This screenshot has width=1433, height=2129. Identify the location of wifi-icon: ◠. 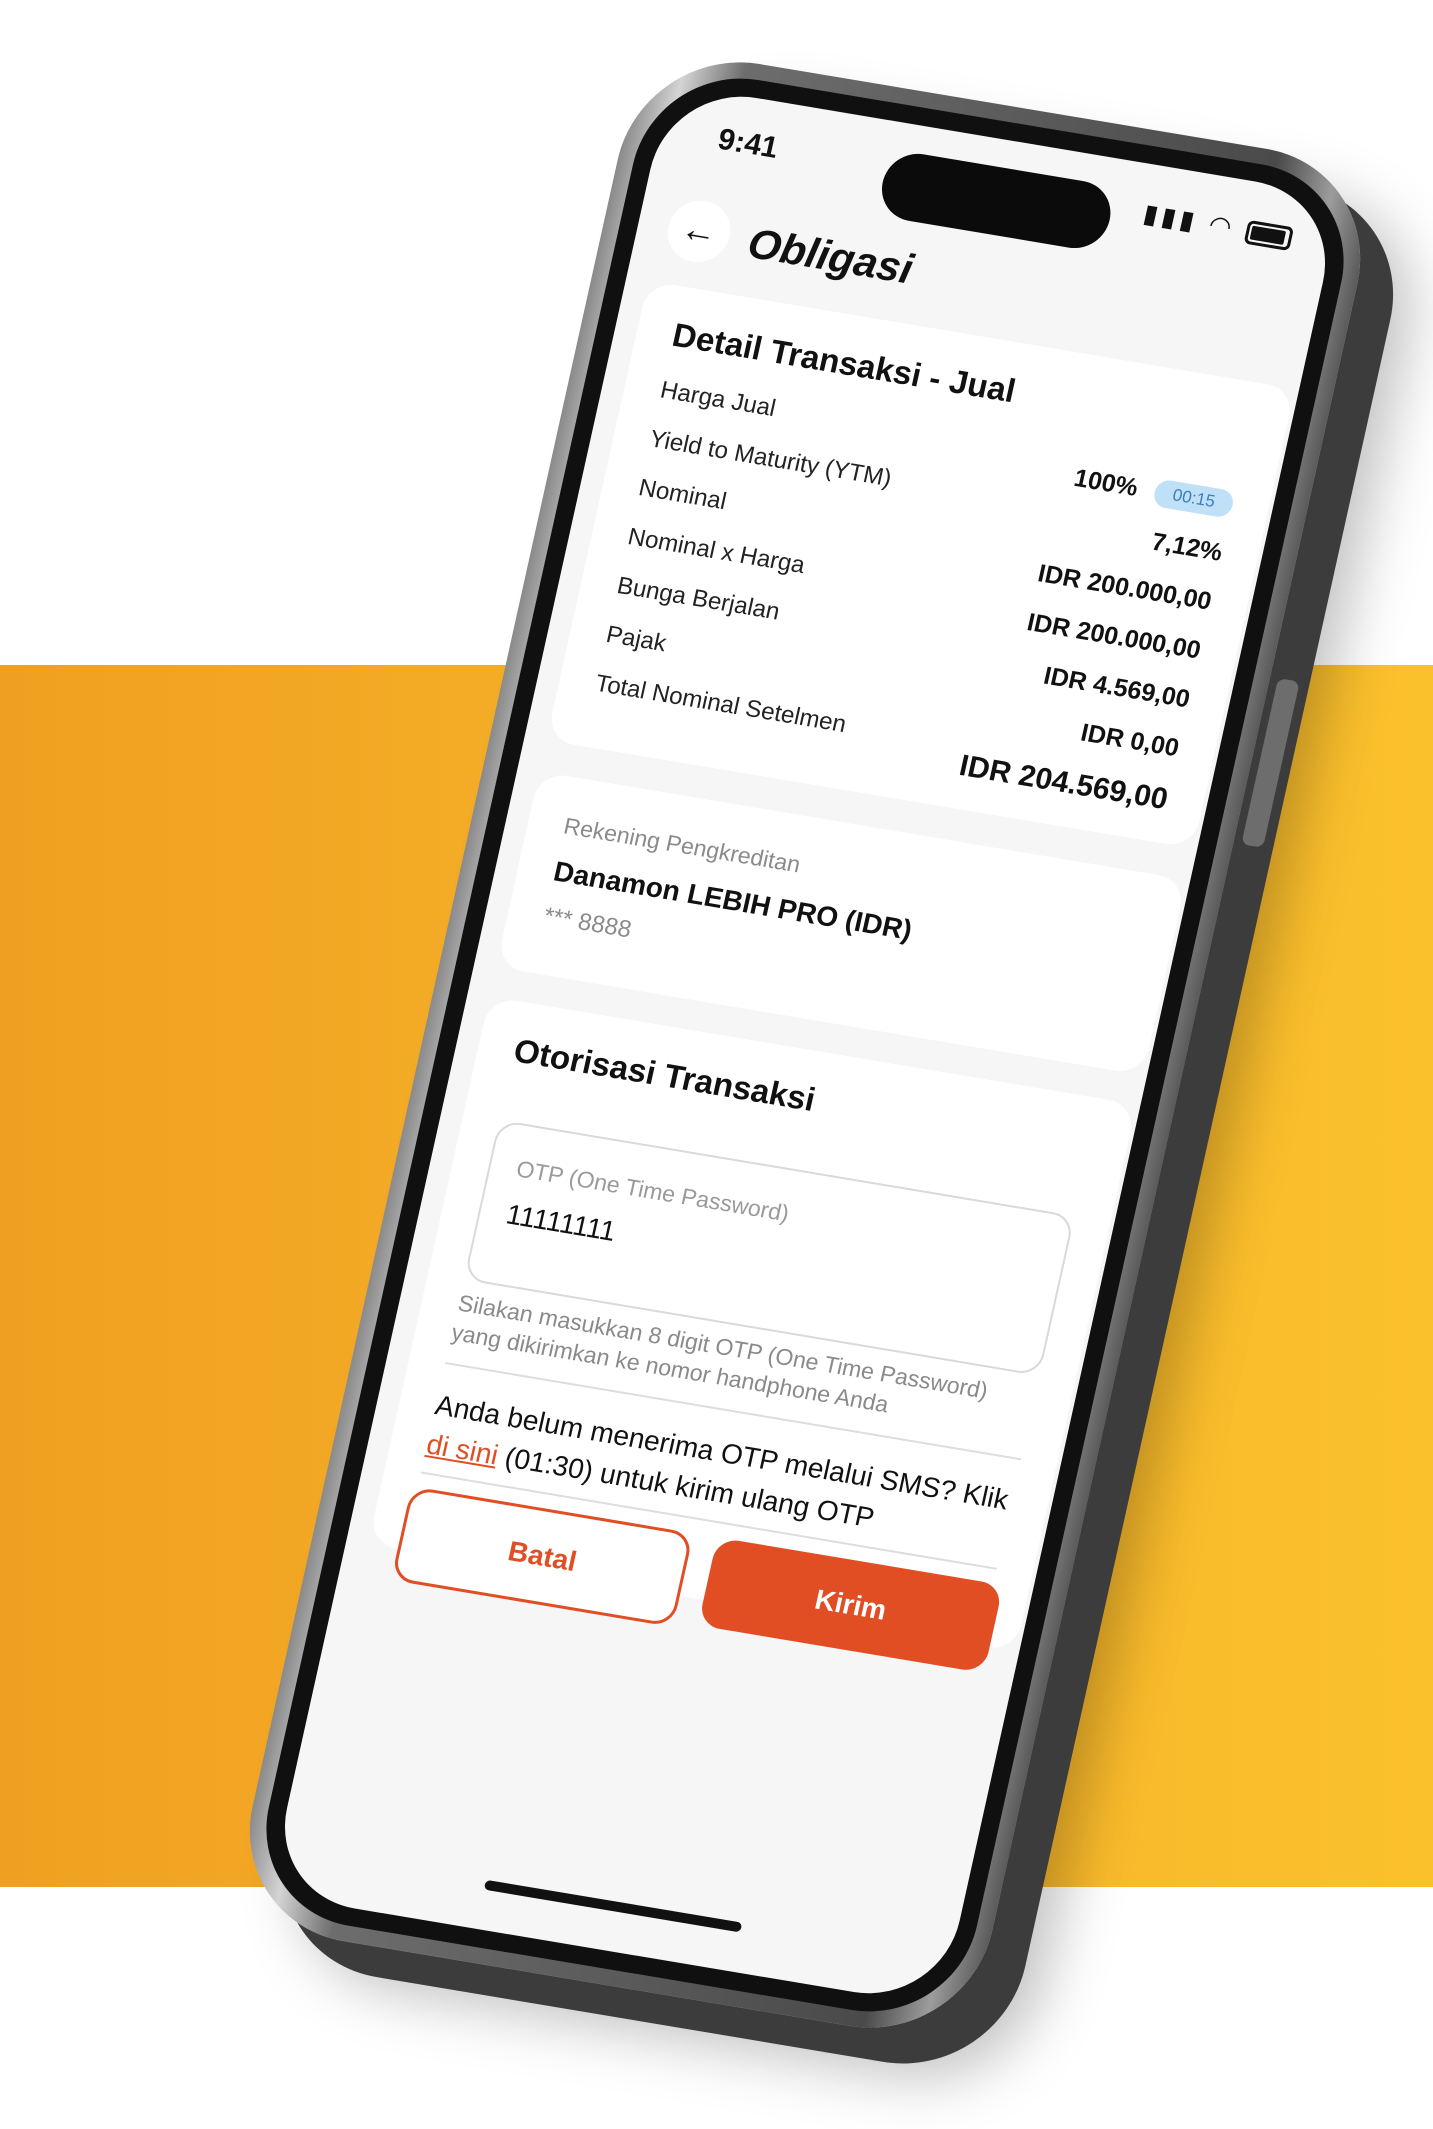
(1222, 225).